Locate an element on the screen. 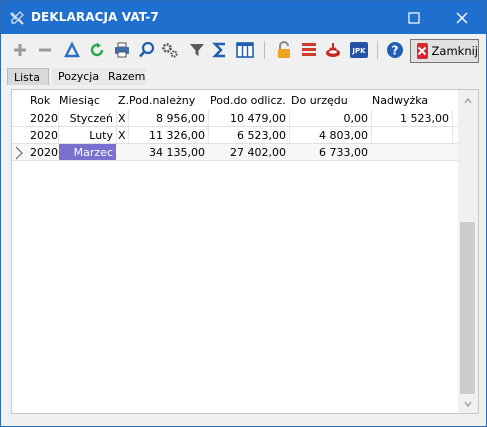 The width and height of the screenshot is (487, 427). window-close-button is located at coordinates (462, 17).